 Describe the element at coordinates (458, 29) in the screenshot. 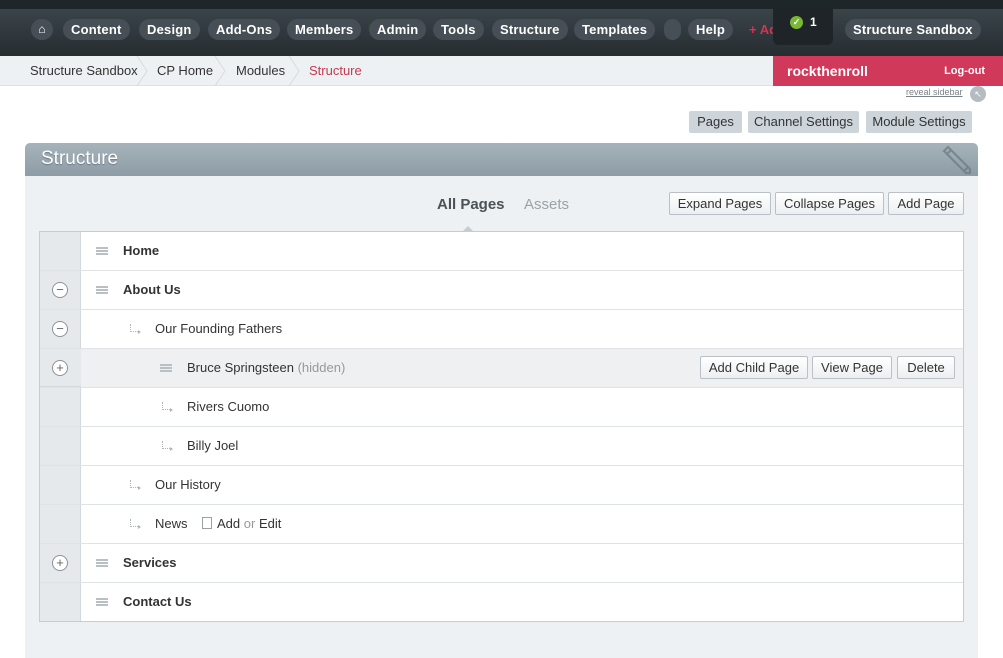

I see `nav-tools: Tools` at that location.